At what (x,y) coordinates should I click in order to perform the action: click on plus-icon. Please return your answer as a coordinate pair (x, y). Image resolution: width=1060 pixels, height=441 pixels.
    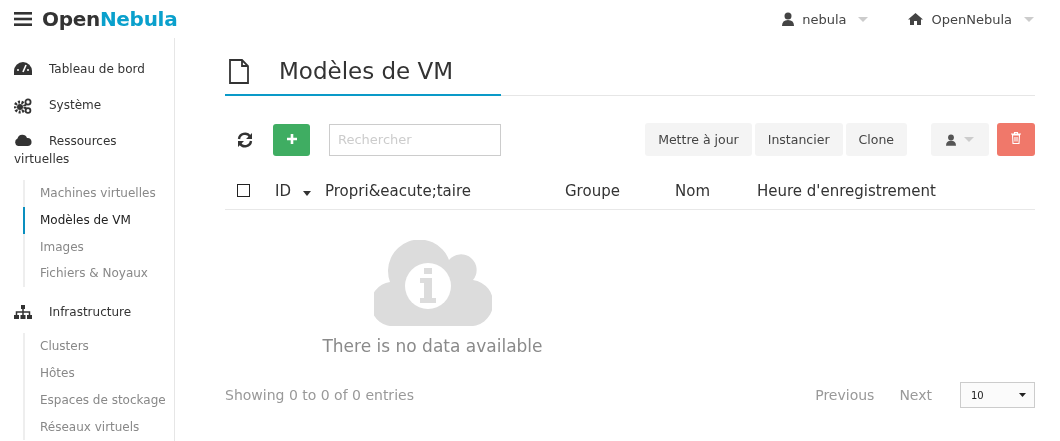
    Looking at the image, I should click on (291, 139).